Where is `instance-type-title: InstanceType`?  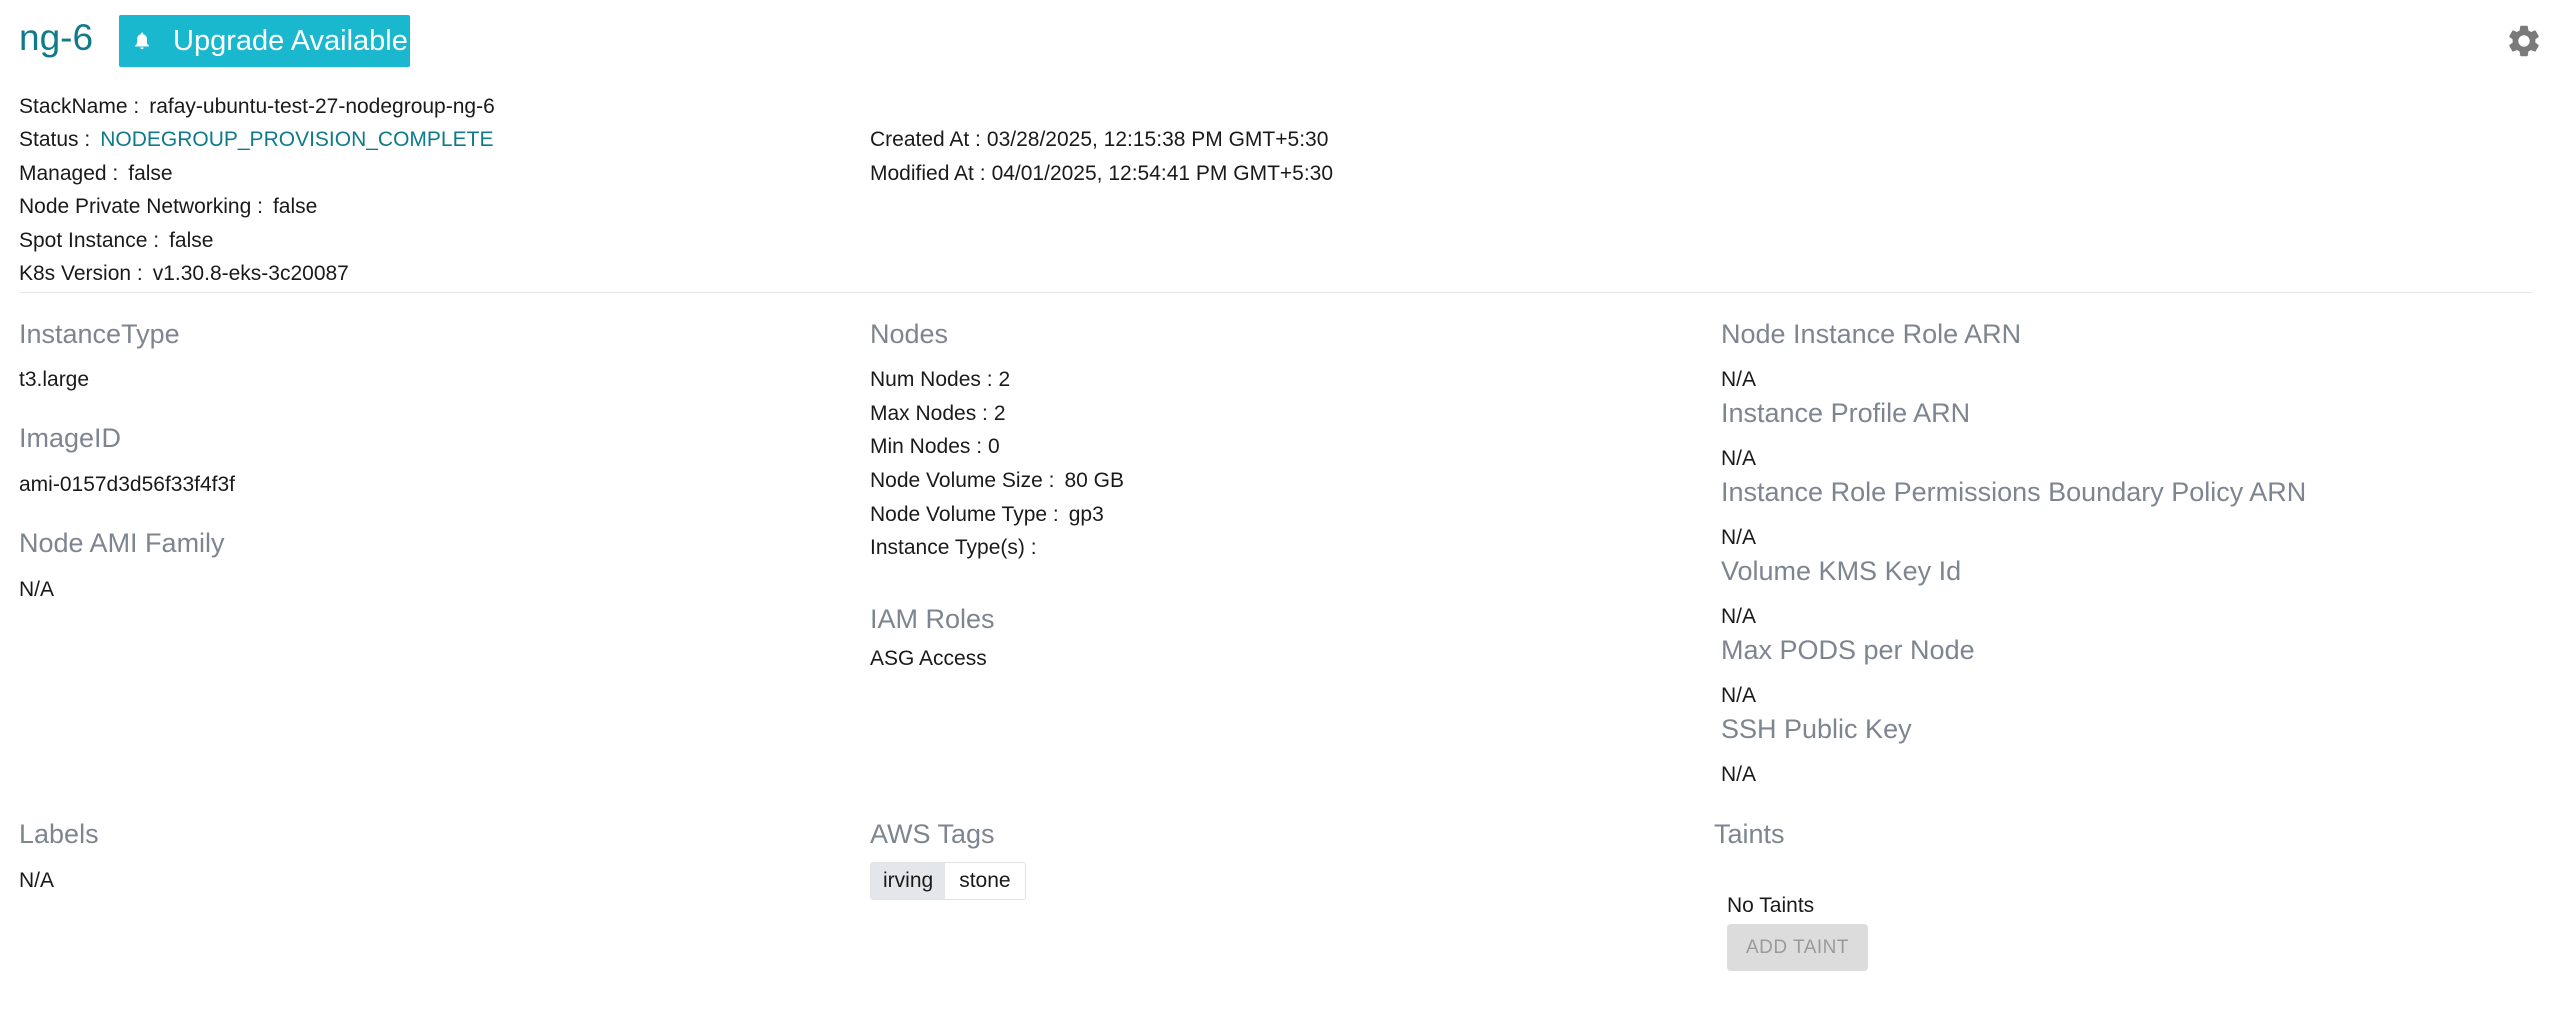
instance-type-title: InstanceType is located at coordinates (99, 334).